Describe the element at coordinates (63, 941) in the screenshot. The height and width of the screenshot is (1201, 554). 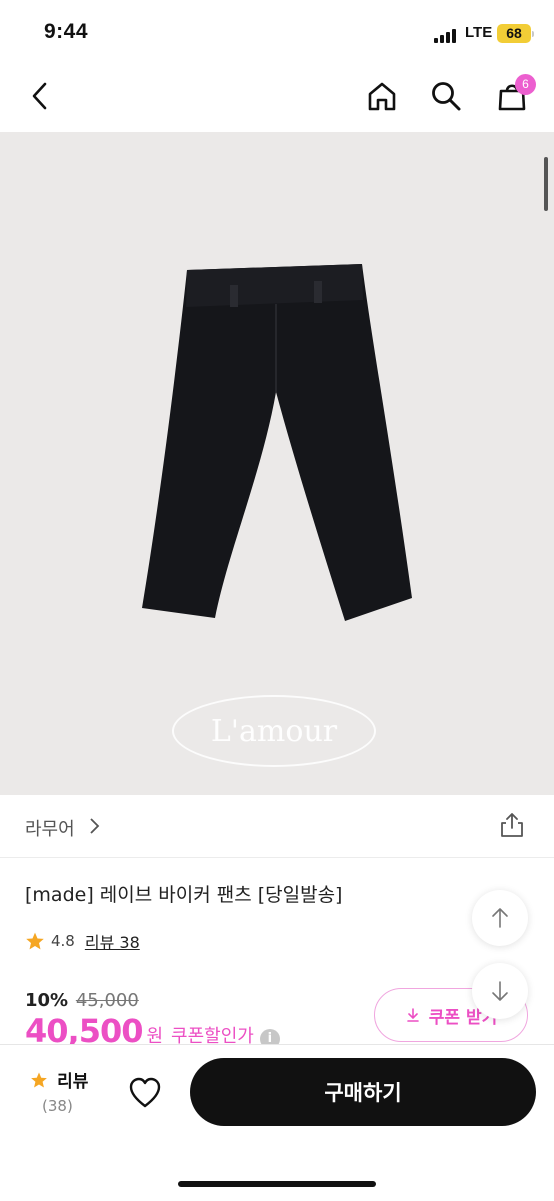
I see `rating-score: 4.8` at that location.